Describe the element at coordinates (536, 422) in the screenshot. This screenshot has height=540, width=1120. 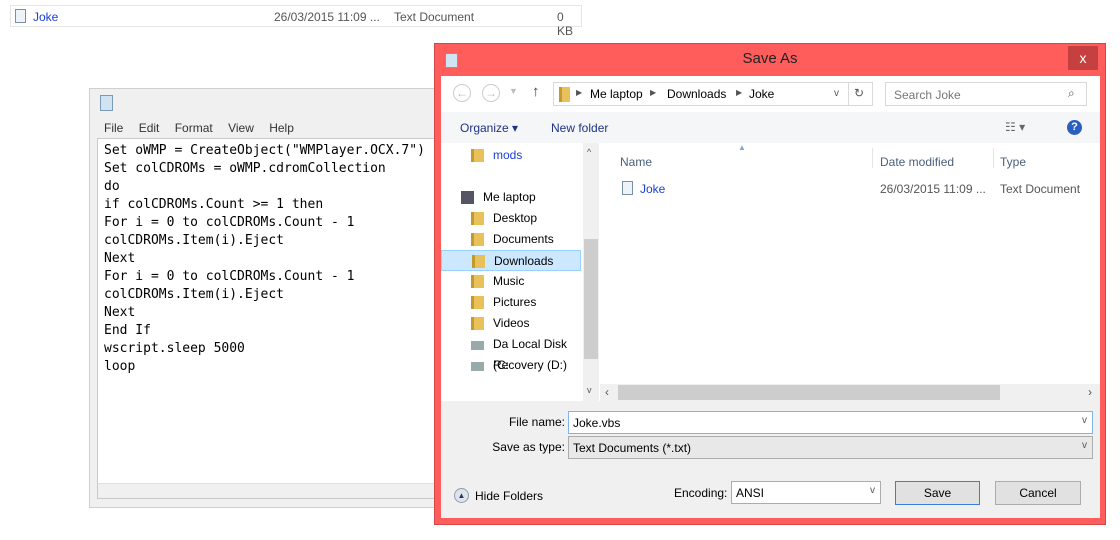
I see `file-name-label: File name:` at that location.